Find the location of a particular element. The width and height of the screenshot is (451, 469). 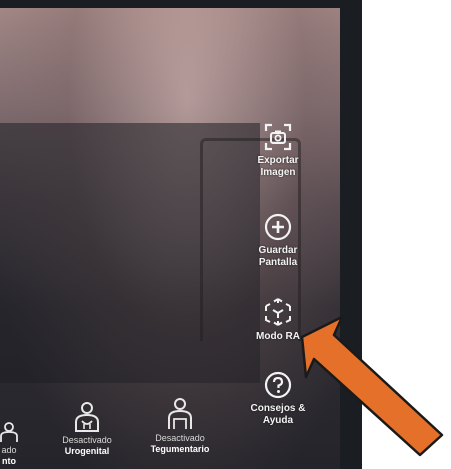

tegumentario-status: Desactivado is located at coordinates (180, 438).